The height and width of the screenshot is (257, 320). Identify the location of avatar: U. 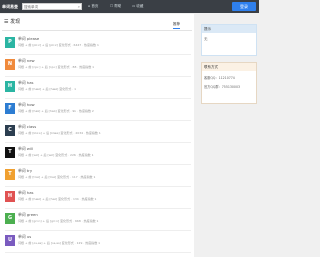
(10, 240).